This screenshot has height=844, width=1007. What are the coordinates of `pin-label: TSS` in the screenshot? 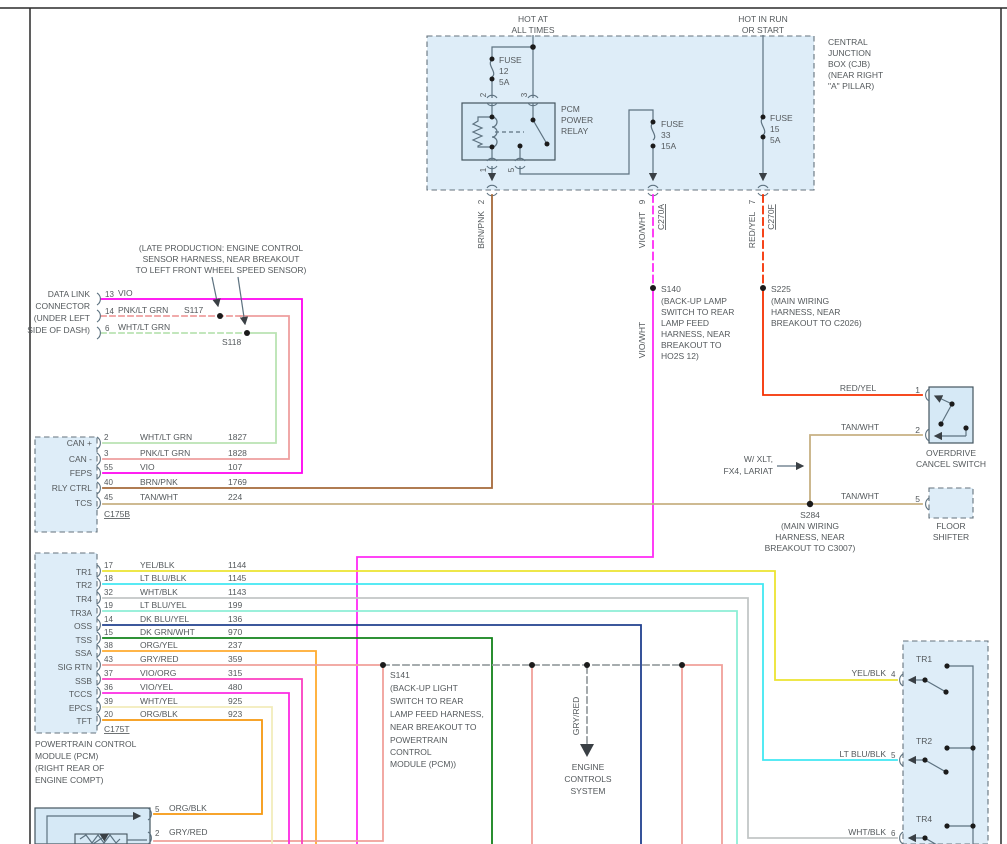 It's located at (83, 640).